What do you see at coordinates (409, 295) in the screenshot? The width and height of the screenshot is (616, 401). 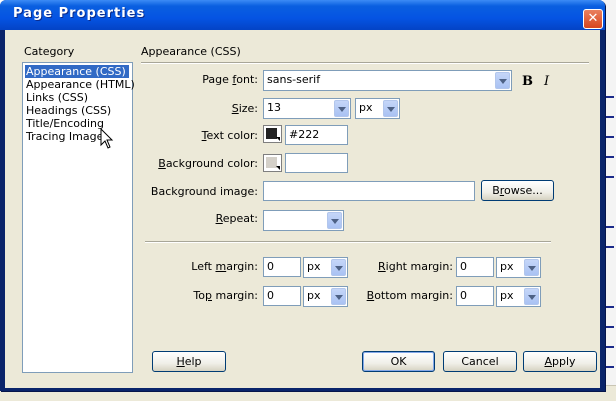 I see `bottom-margin-label: Bottom margin:` at bounding box center [409, 295].